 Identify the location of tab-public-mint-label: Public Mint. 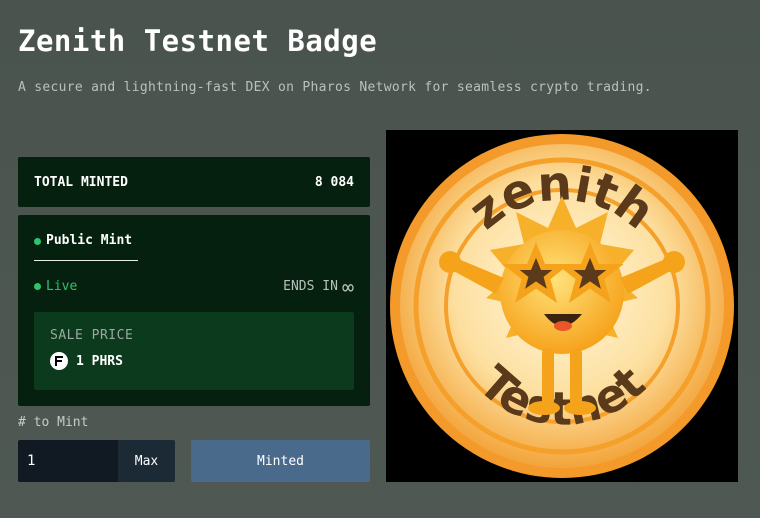
(89, 240).